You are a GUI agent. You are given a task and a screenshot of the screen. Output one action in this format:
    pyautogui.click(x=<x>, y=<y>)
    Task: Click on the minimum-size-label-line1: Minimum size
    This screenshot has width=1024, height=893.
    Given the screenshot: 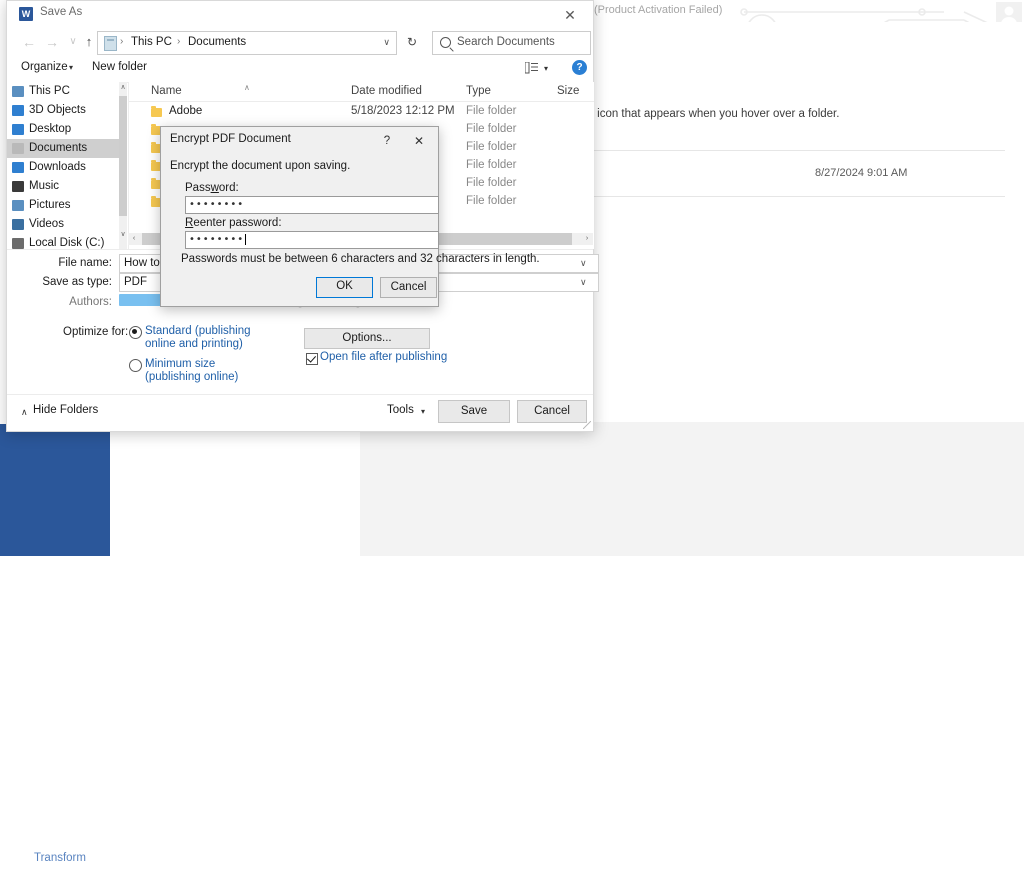 What is the action you would take?
    pyautogui.click(x=180, y=364)
    